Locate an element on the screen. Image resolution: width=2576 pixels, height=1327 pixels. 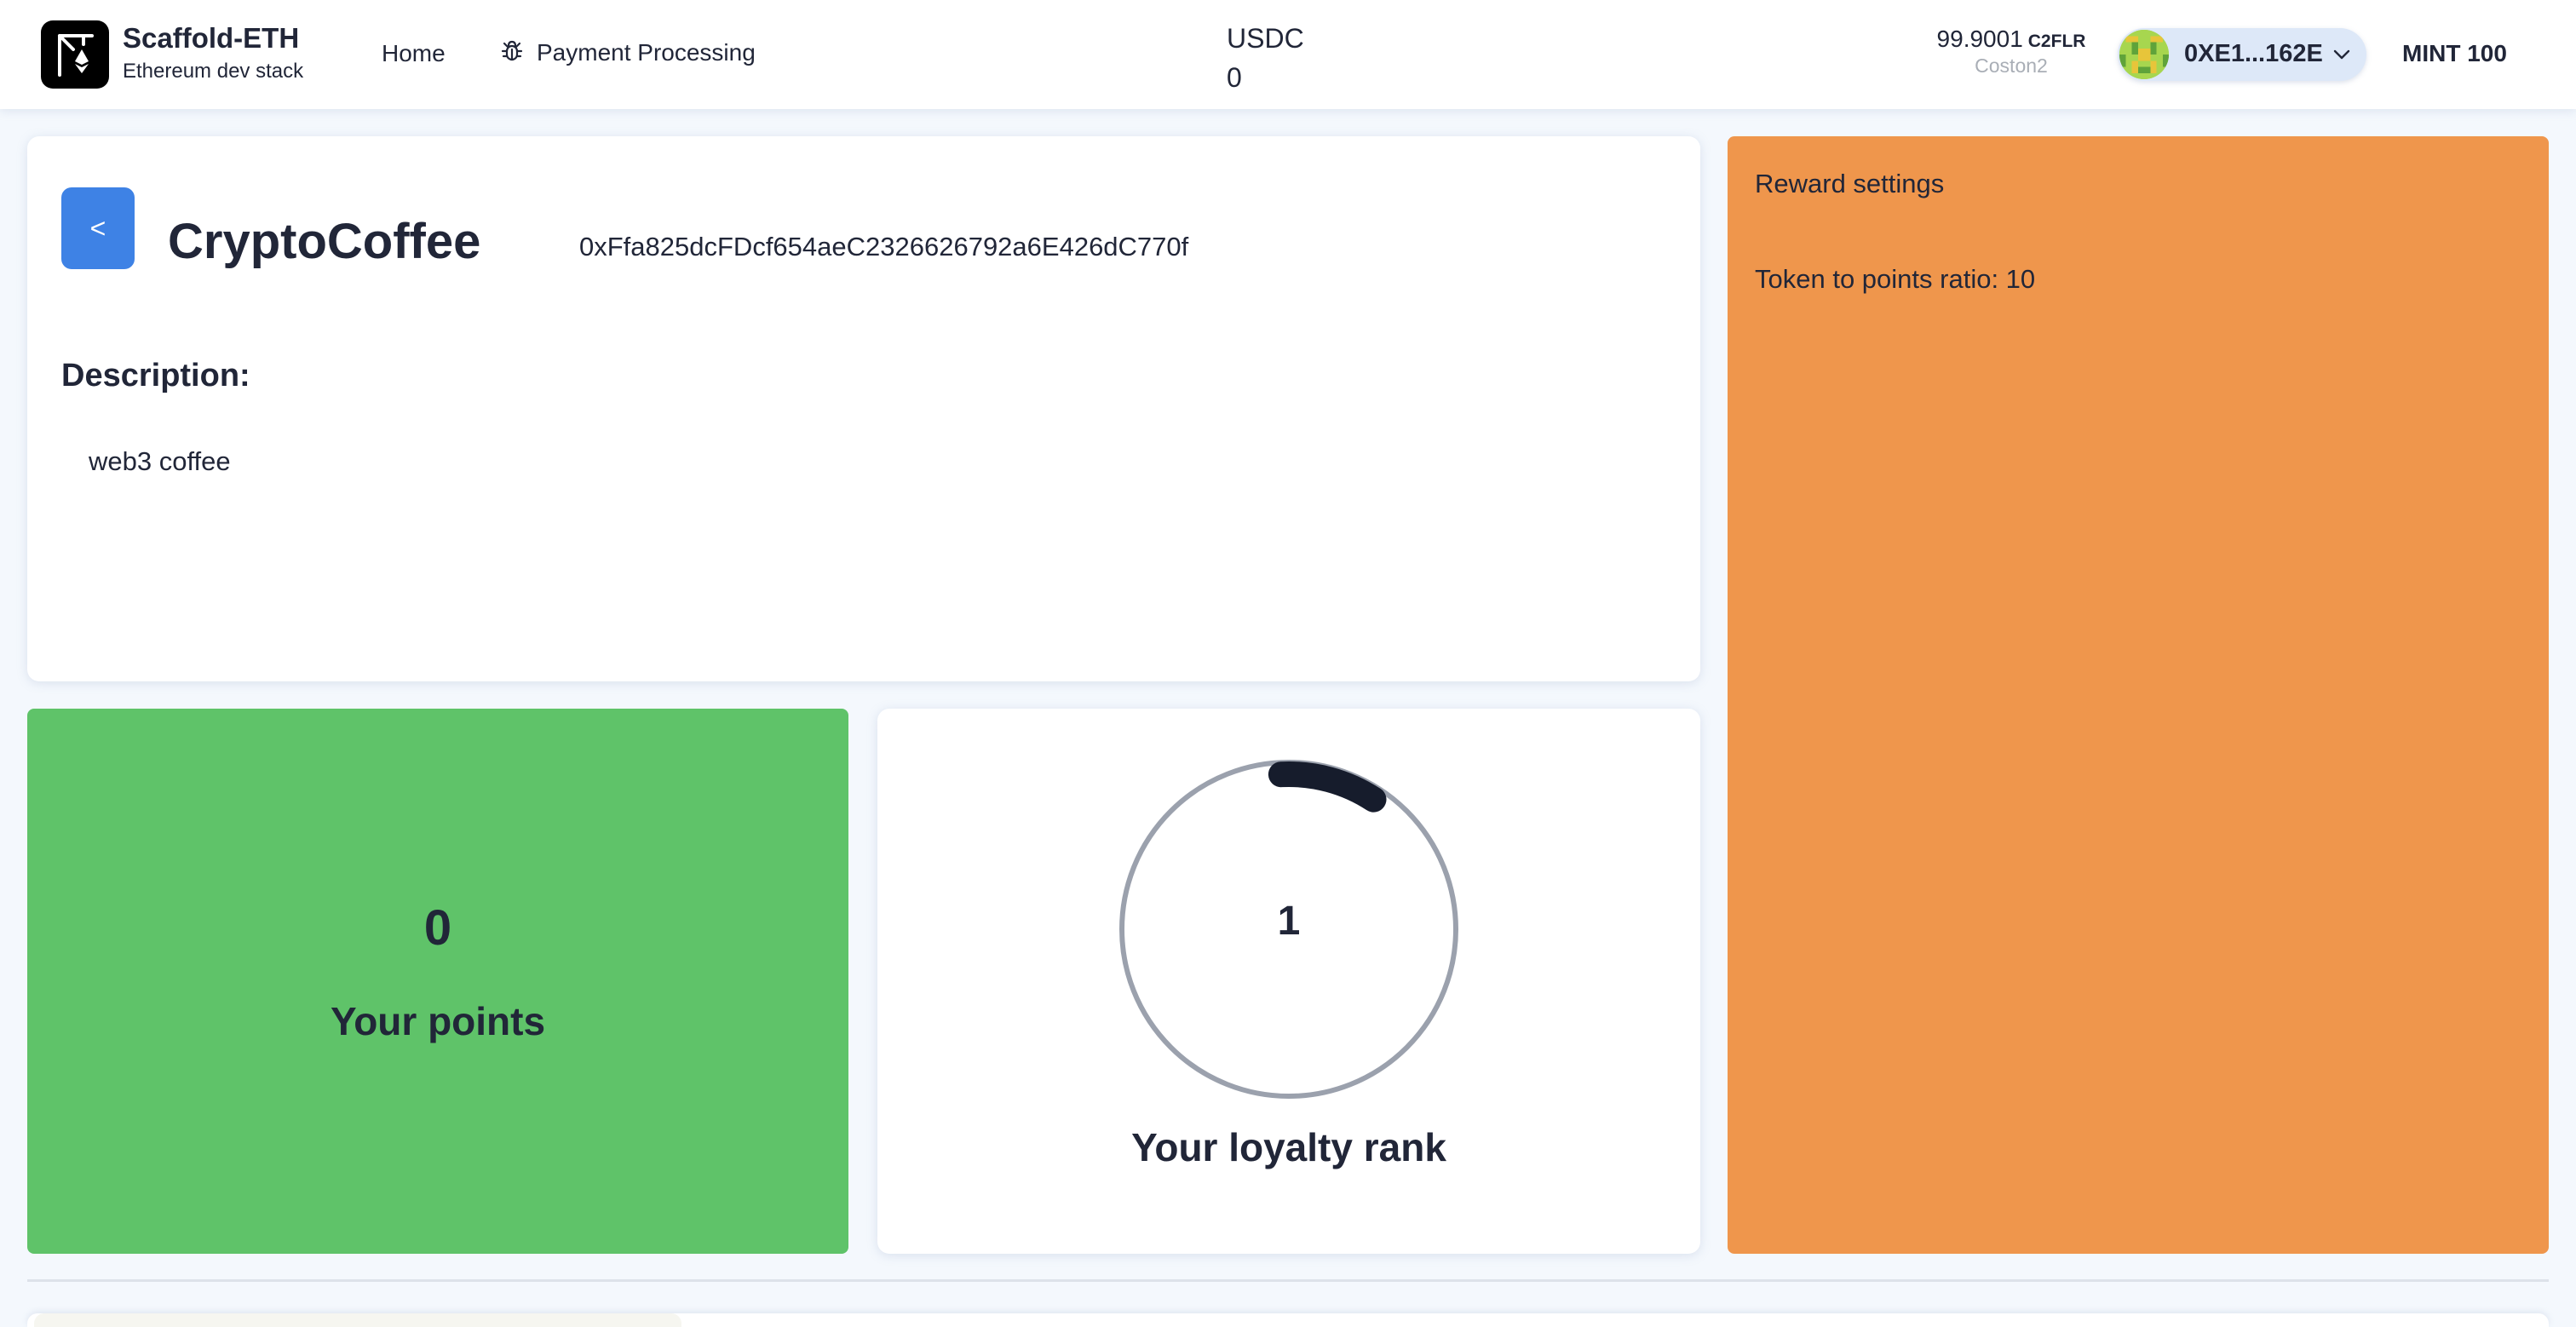
nav-payment-label: Payment Processing is located at coordinates (647, 52).